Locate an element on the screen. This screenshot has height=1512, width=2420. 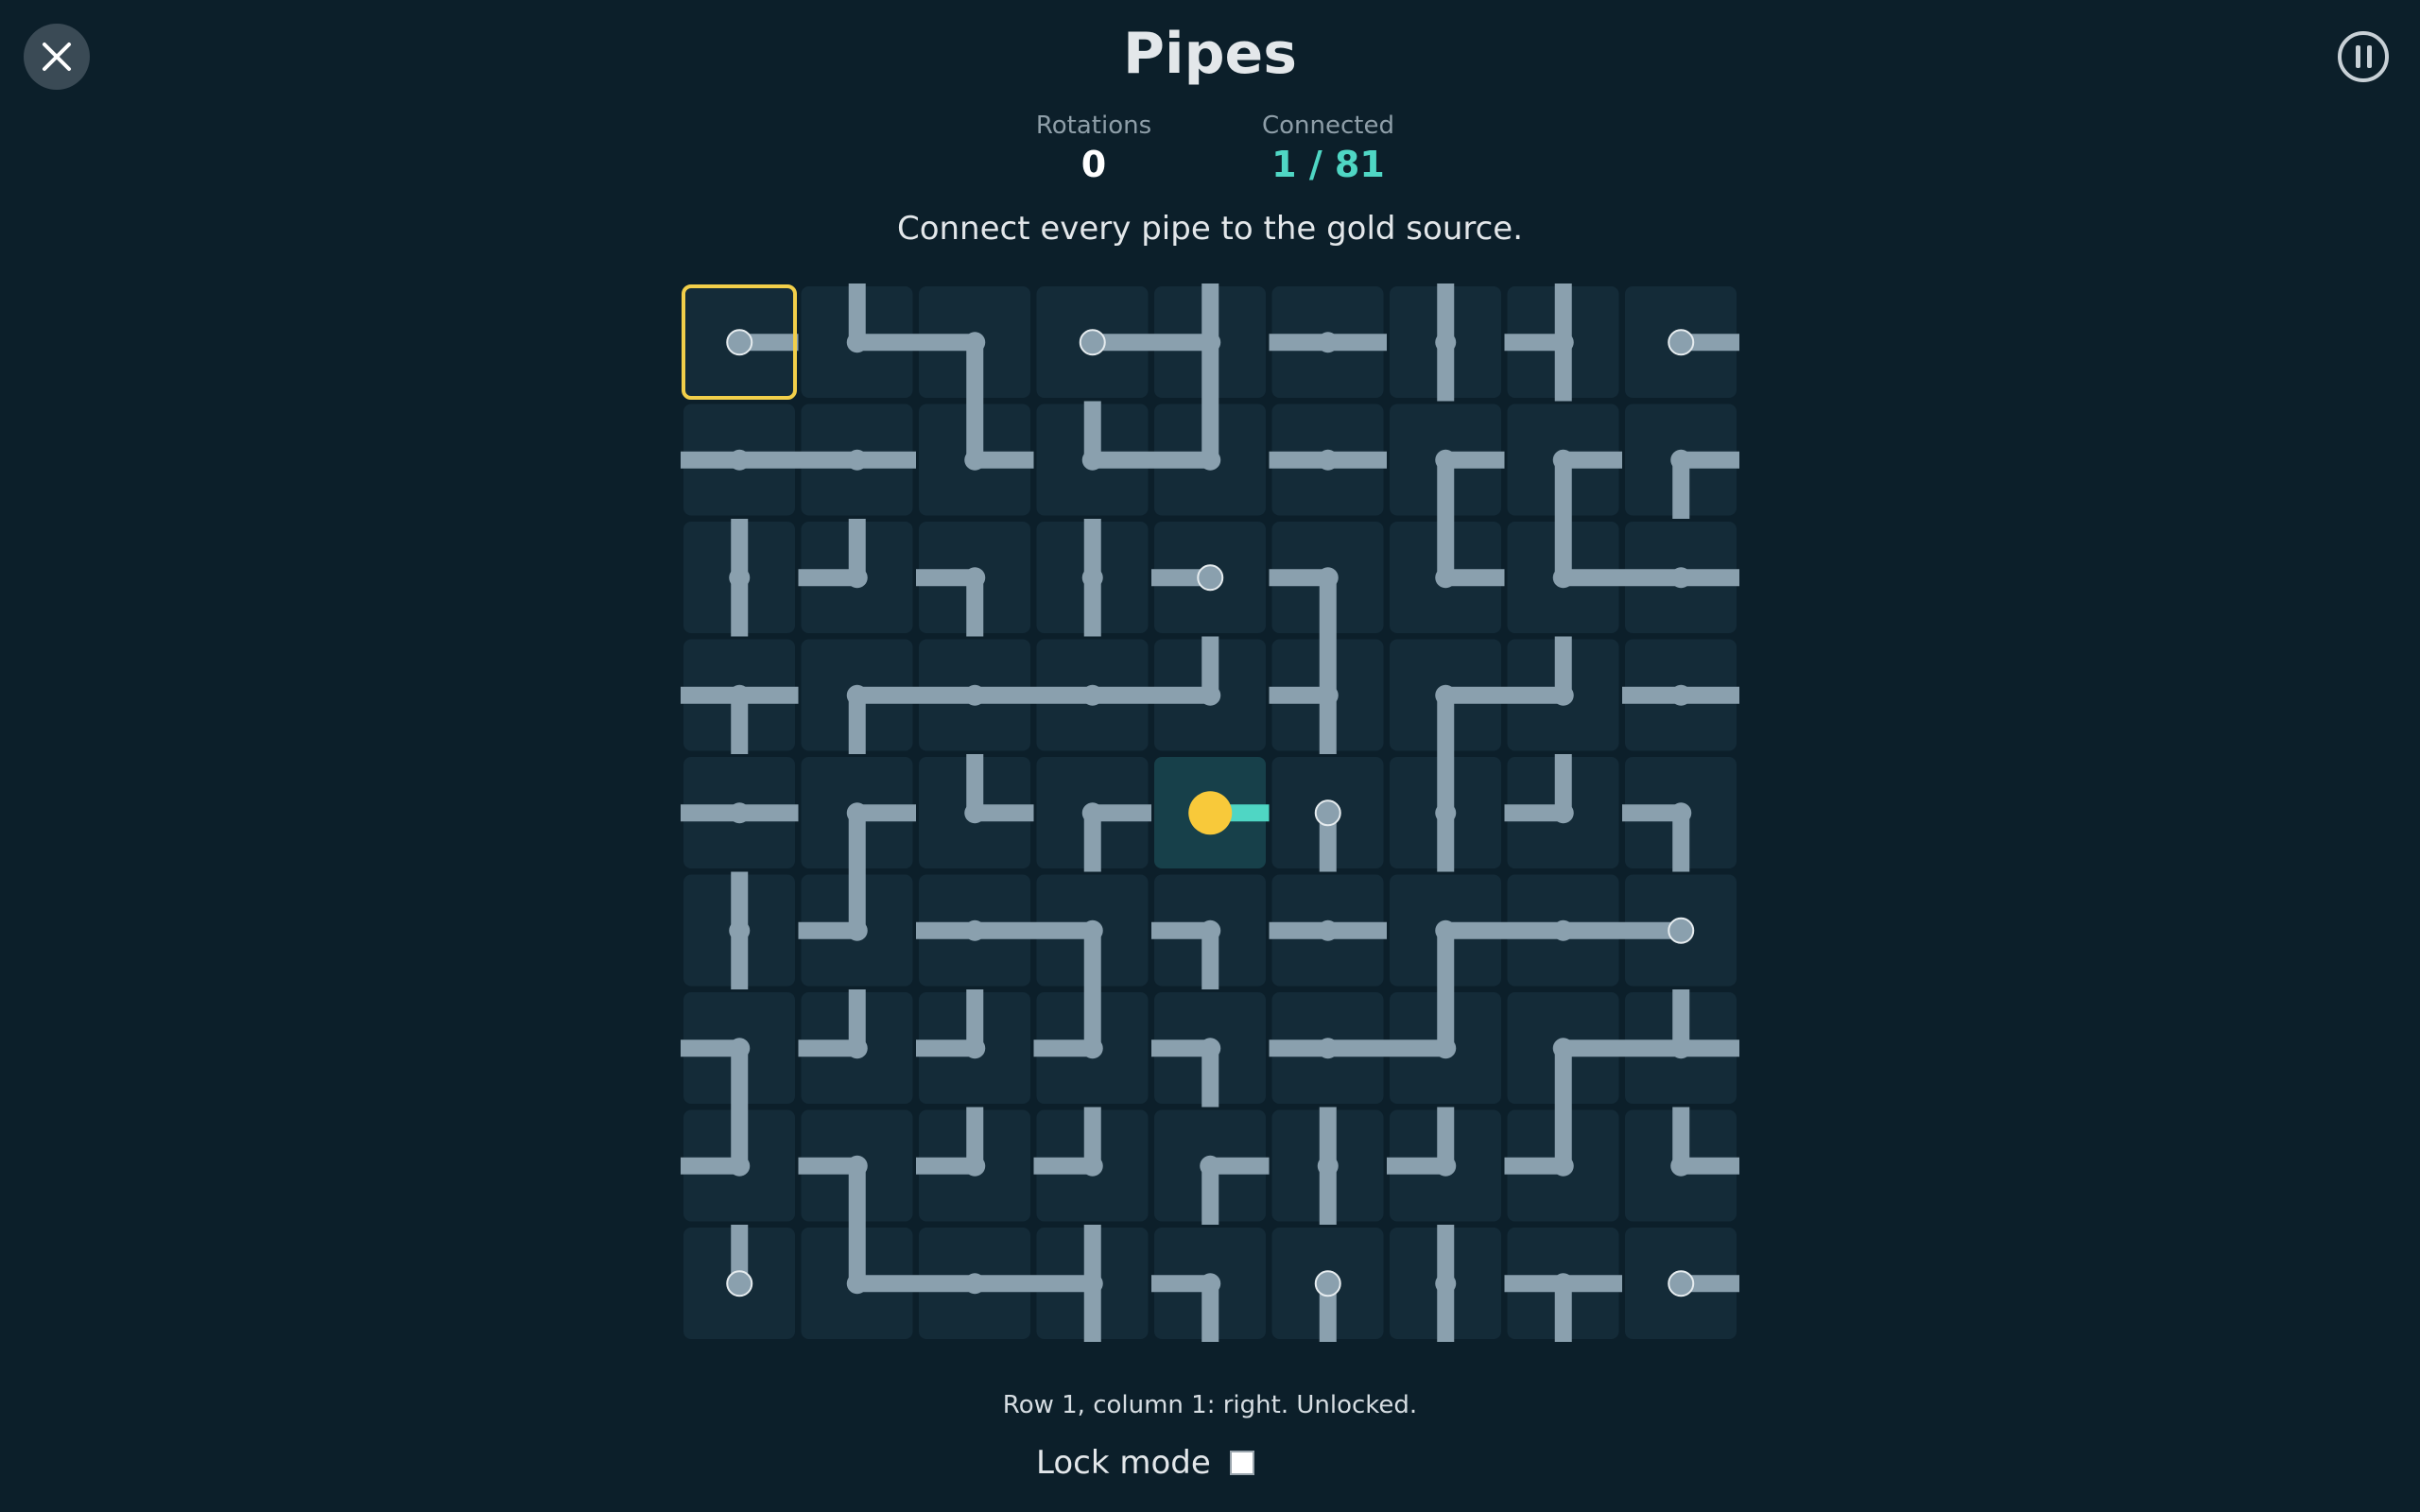
instruction-text: Connect every pipe to the gold source. is located at coordinates (1210, 229).